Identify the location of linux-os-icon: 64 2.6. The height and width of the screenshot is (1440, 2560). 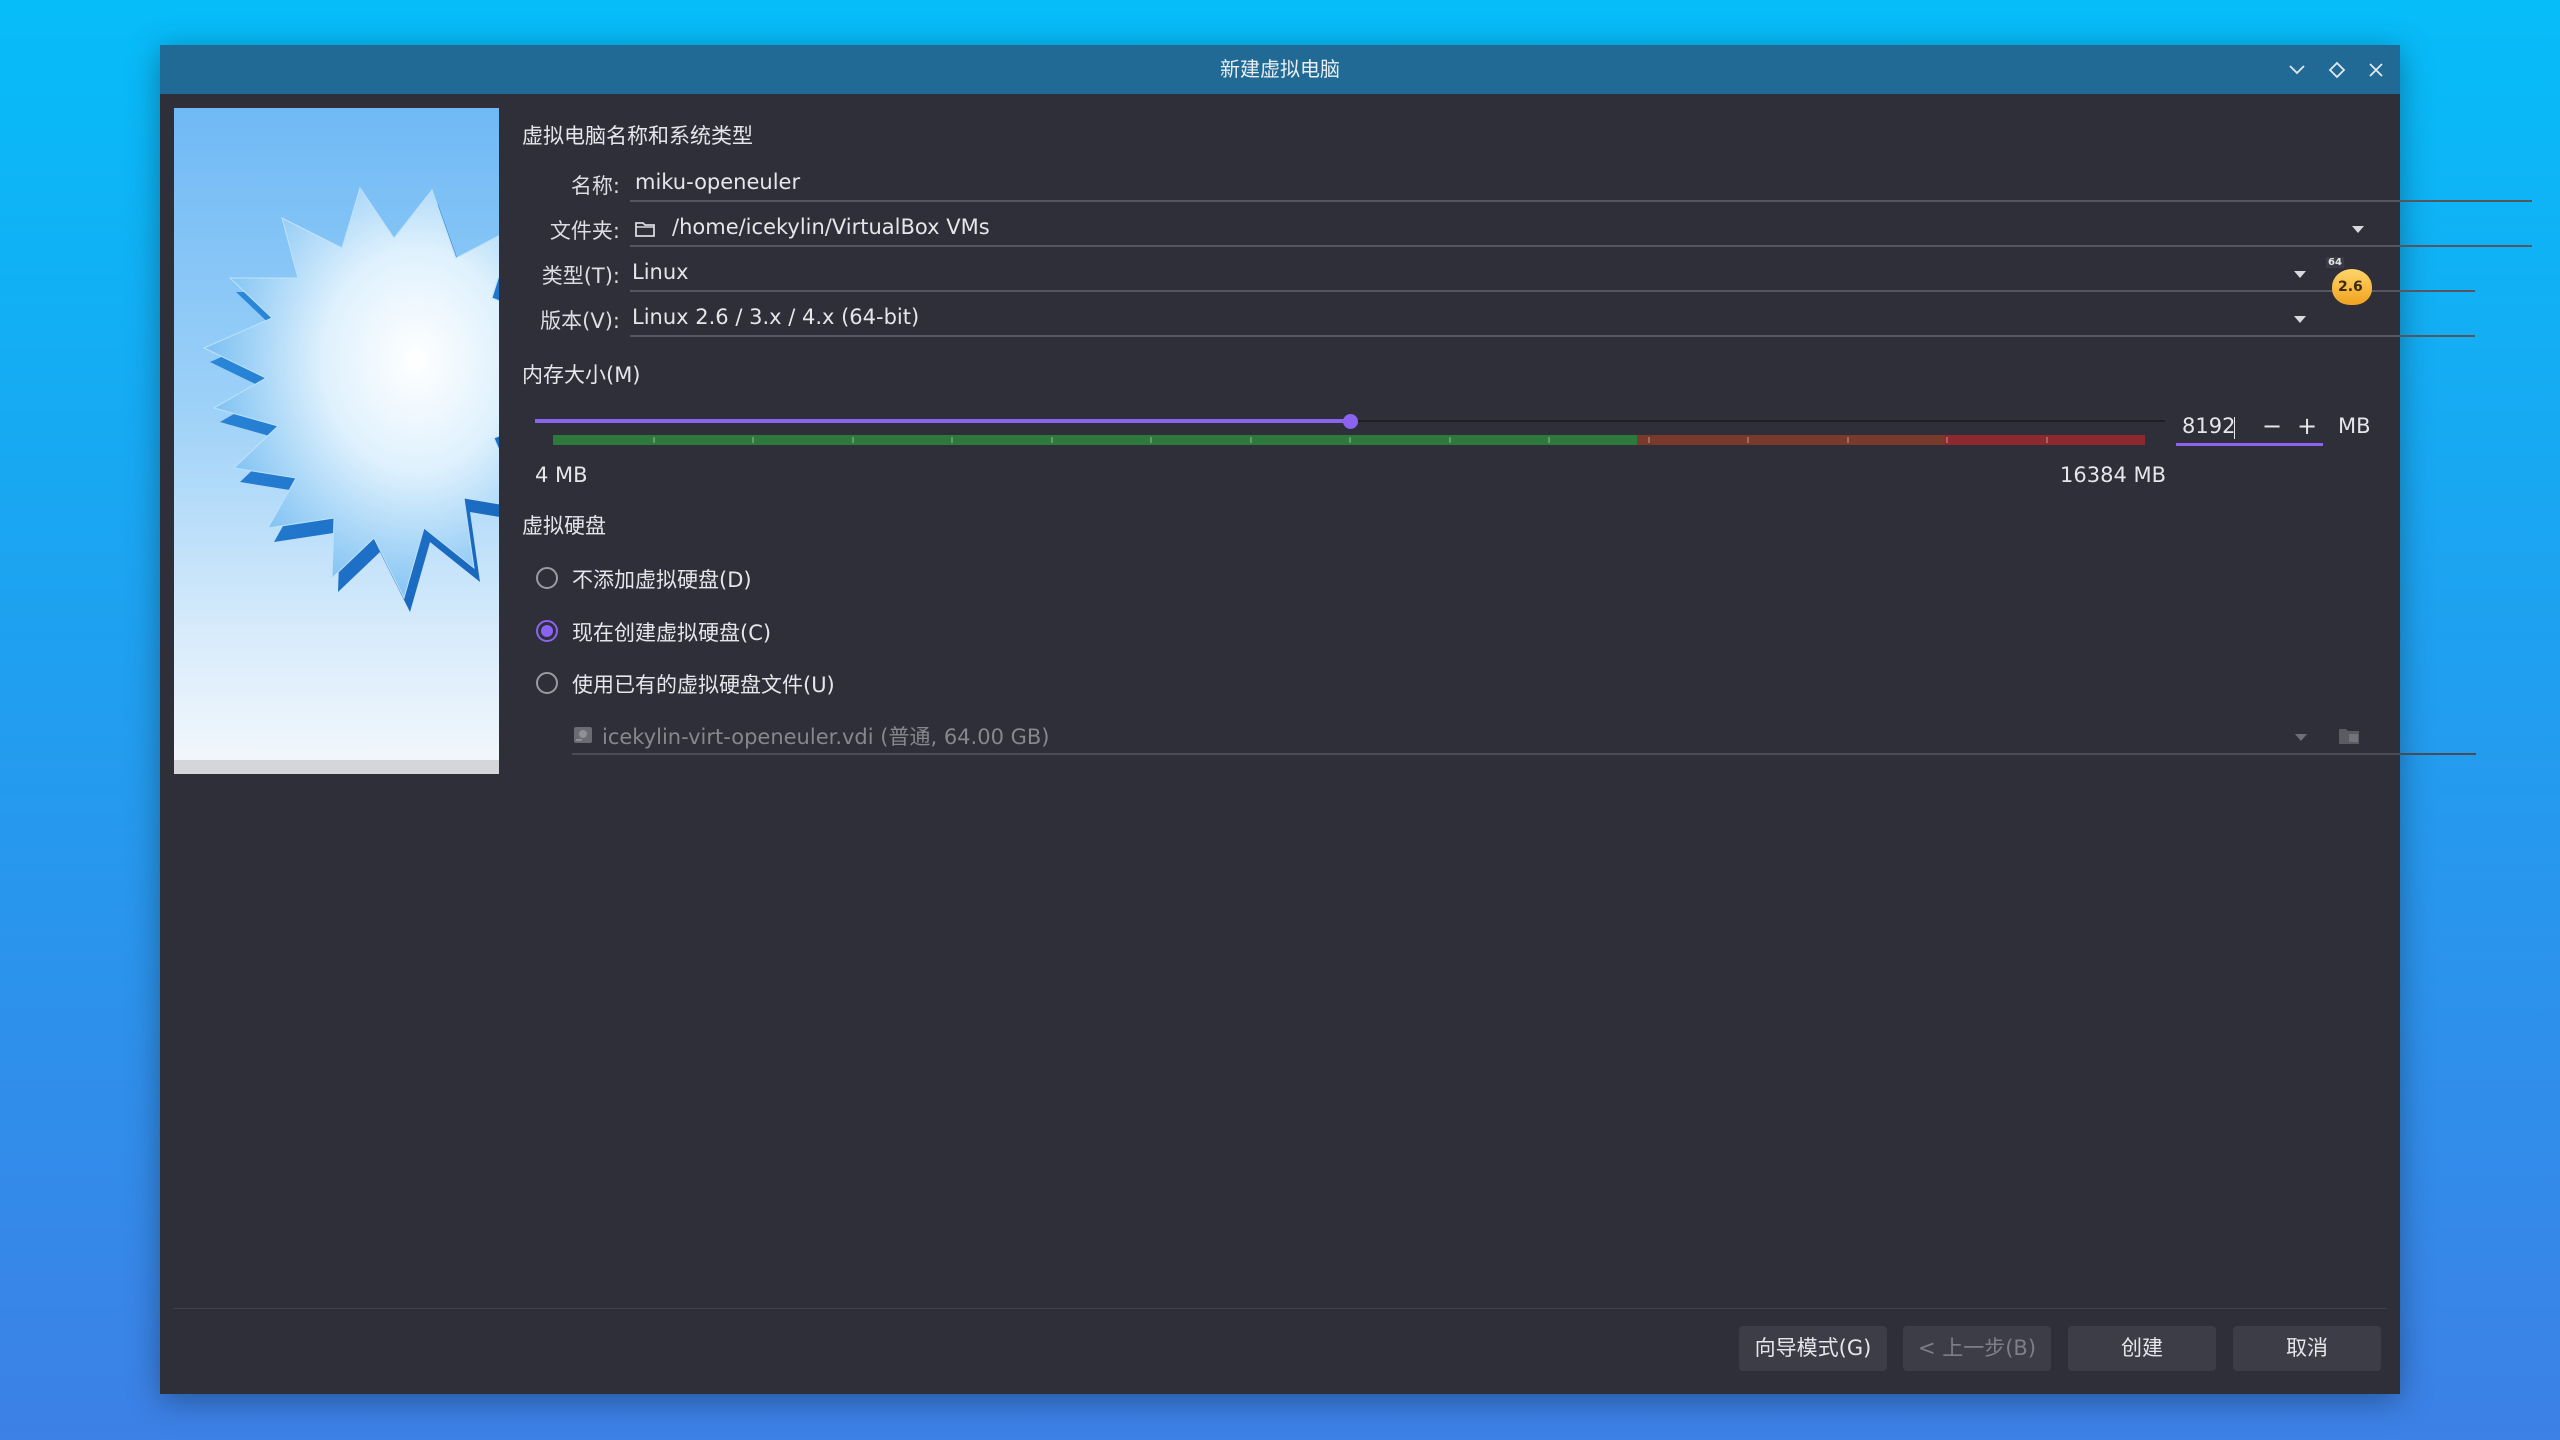
(2350, 282).